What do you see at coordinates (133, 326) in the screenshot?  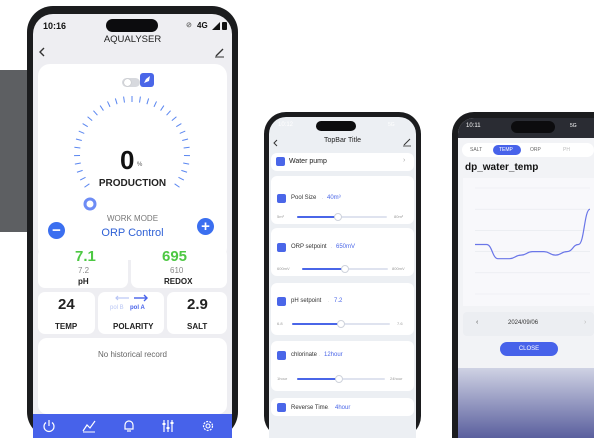 I see `polarity-label: POLARITY` at bounding box center [133, 326].